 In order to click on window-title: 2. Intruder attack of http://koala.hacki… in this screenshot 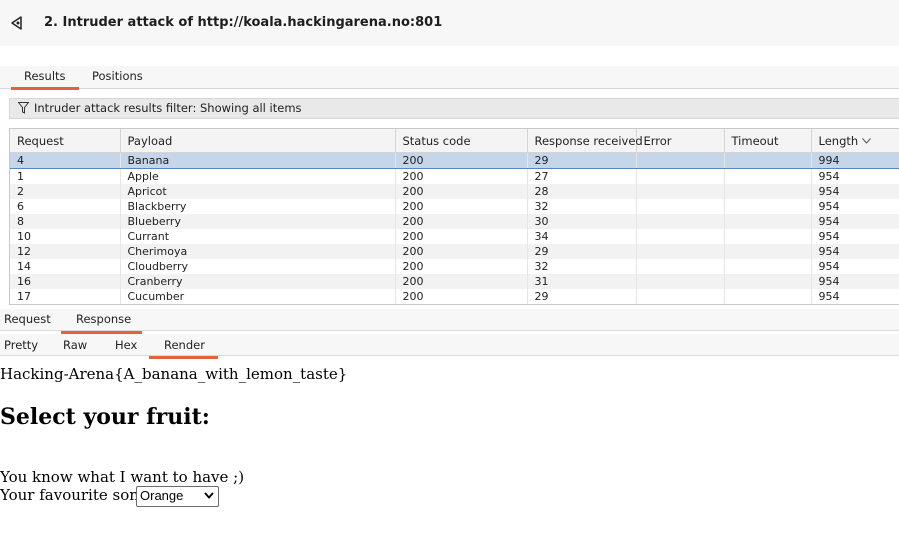, I will do `click(243, 22)`.